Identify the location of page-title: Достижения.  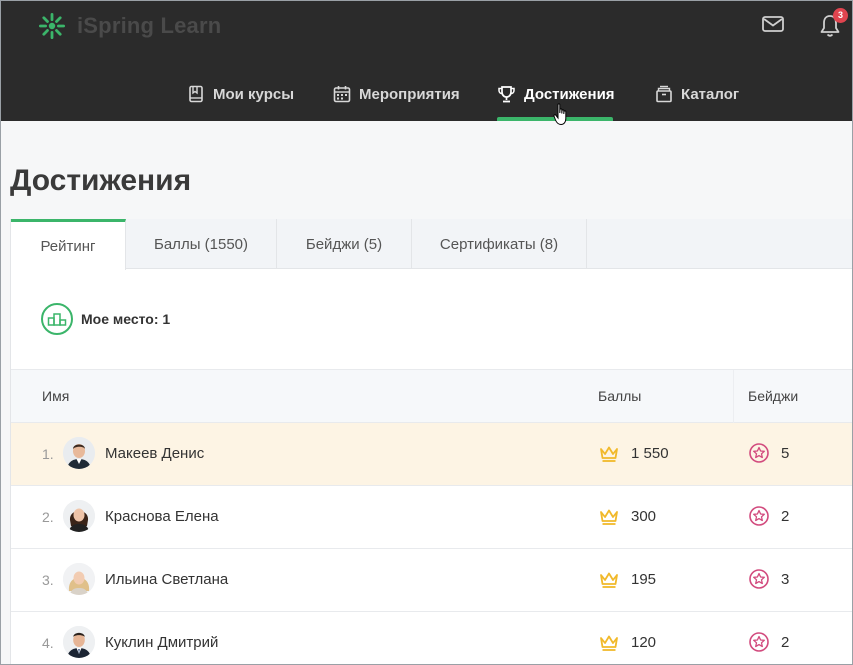
(101, 180).